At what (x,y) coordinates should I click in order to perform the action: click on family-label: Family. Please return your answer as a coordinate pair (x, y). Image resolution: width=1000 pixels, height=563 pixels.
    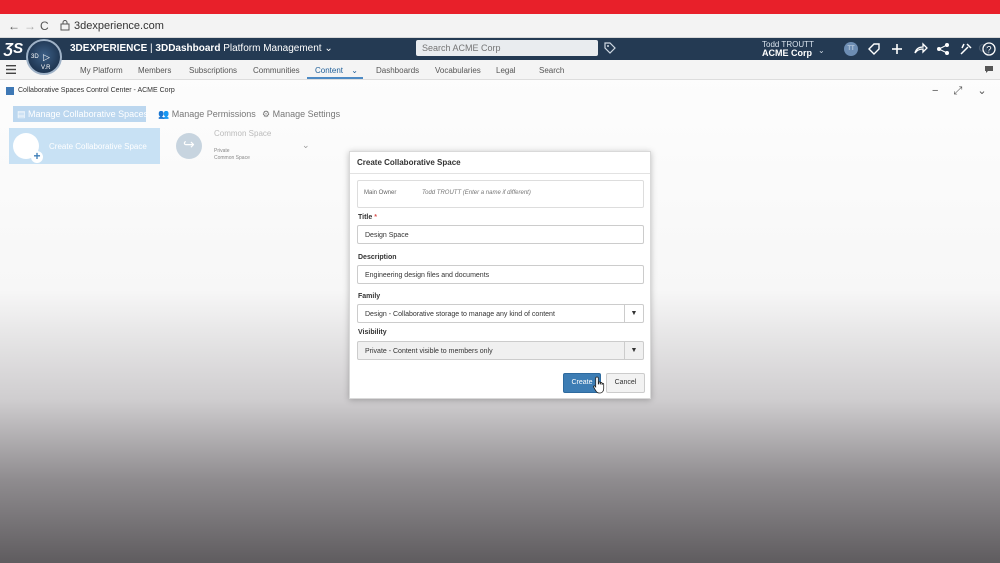
    Looking at the image, I should click on (369, 296).